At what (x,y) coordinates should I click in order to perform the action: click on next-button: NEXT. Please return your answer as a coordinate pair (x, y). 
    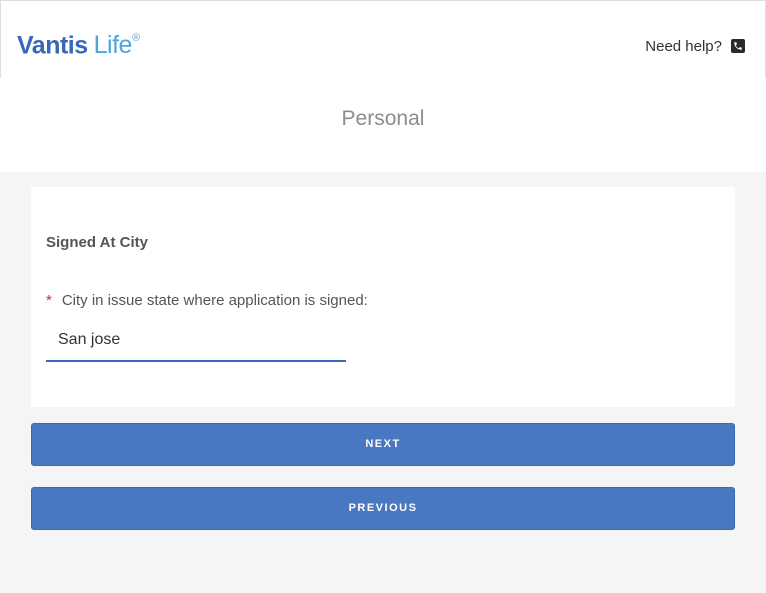
    Looking at the image, I should click on (383, 444).